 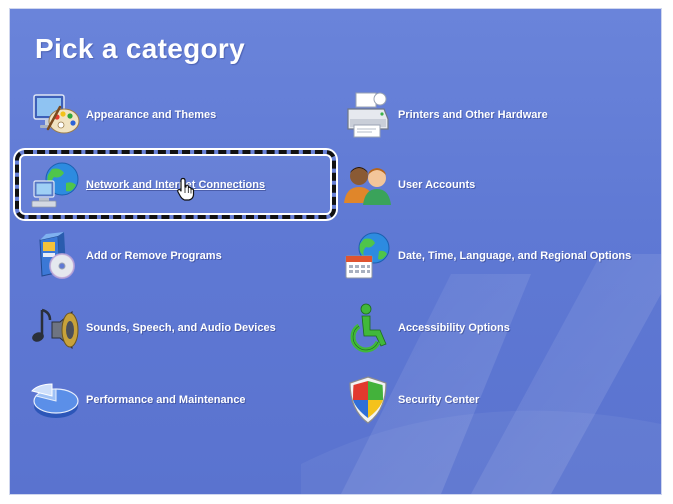 I want to click on category-security-center: Security Center, so click(x=410, y=400).